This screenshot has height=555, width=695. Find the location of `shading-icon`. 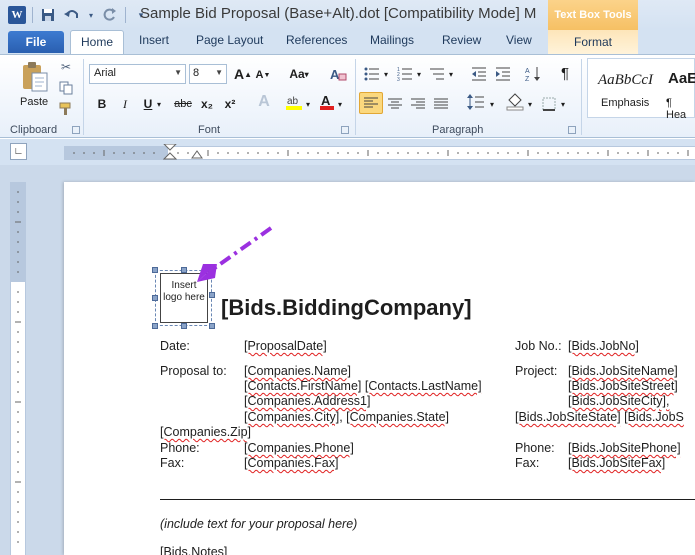

shading-icon is located at coordinates (515, 102).